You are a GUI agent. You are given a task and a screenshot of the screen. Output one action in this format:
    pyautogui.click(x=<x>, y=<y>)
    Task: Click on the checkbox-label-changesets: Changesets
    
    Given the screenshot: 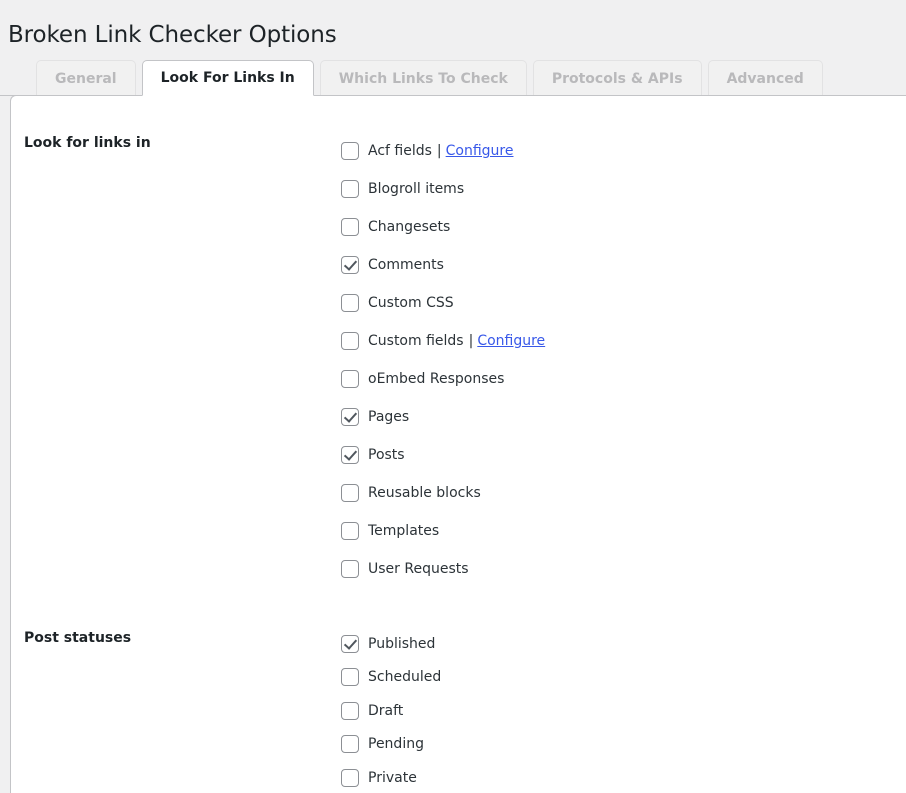 What is the action you would take?
    pyautogui.click(x=409, y=227)
    